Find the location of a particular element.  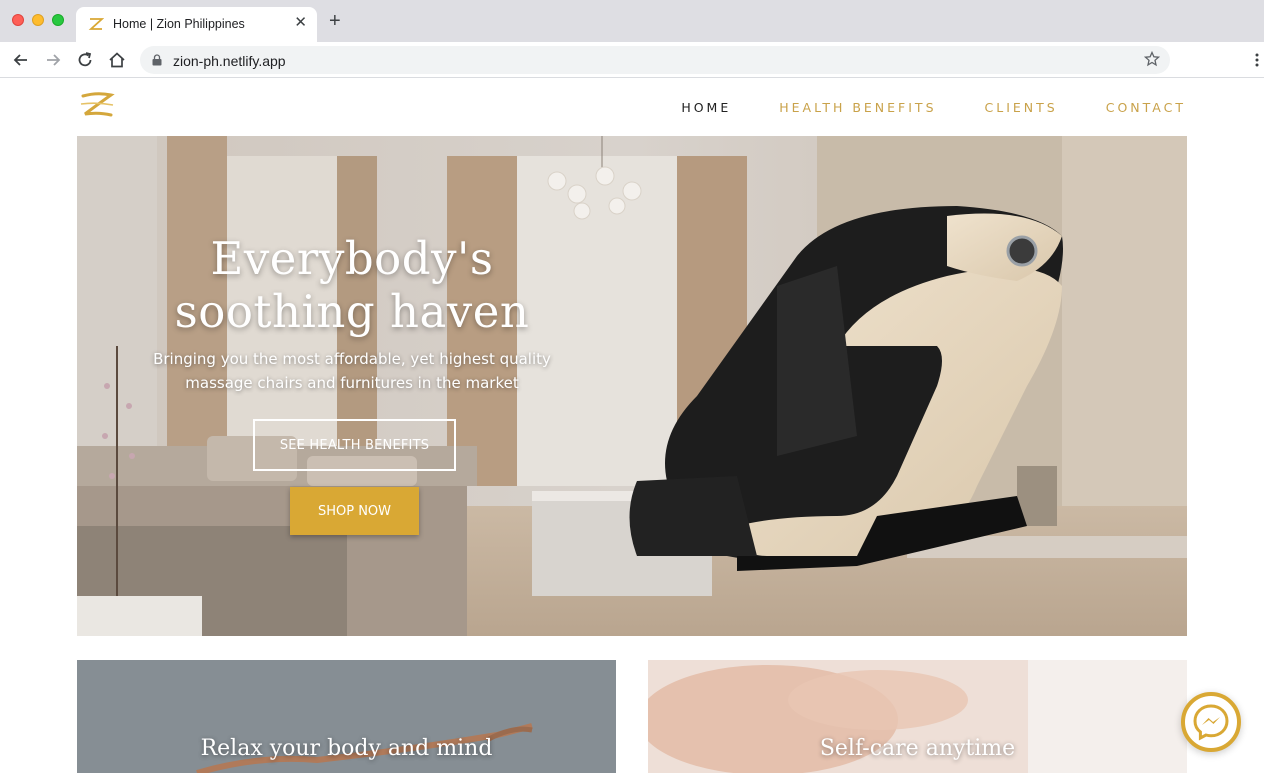

nav-home: HOME is located at coordinates (706, 107).